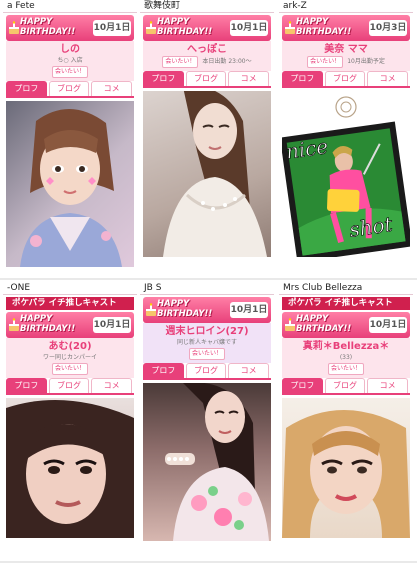 Image resolution: width=417 pixels, height=565 pixels. I want to click on cast-name: 真莉＊Bellezza＊, so click(346, 346).